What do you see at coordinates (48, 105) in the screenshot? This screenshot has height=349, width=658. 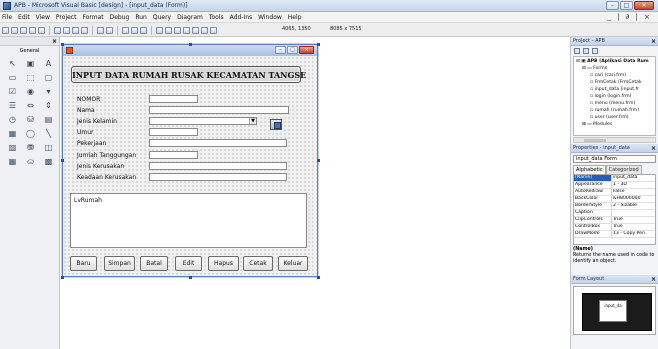 I see `vscroll-icon: ⇕` at bounding box center [48, 105].